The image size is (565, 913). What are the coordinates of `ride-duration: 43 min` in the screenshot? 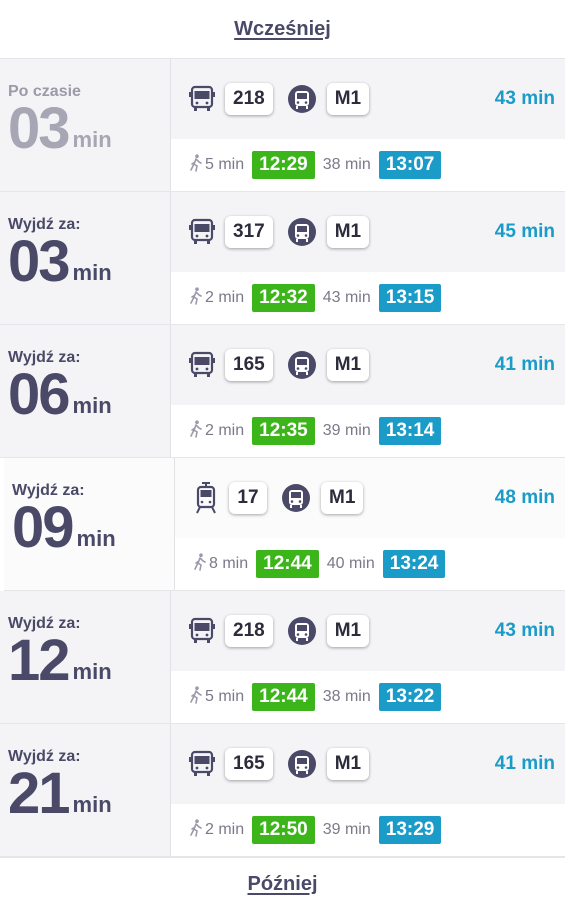 It's located at (346, 297).